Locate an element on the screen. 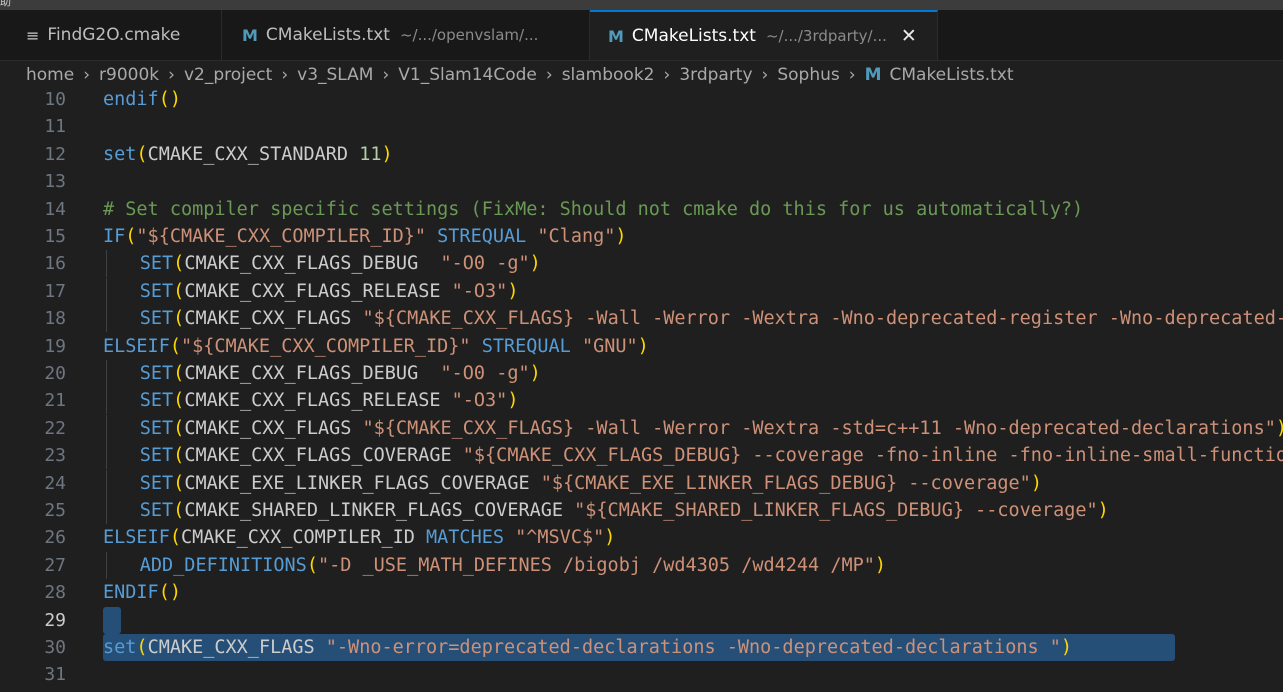 The width and height of the screenshot is (1283, 692). breadcrumb-item-file: CMakeLists.txt is located at coordinates (951, 75).